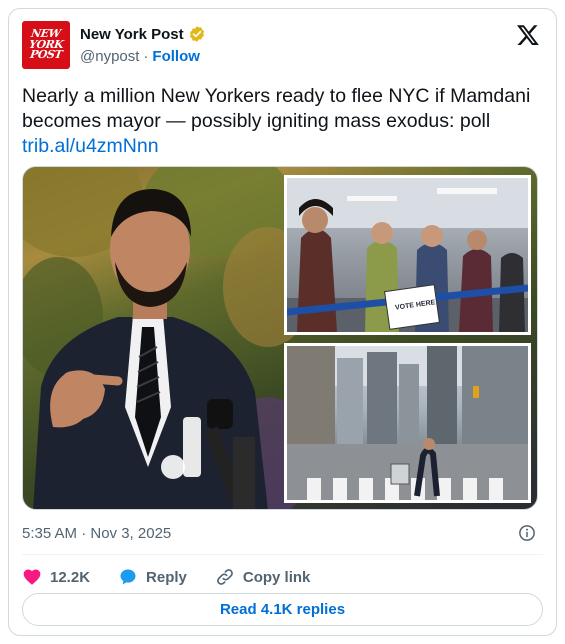  What do you see at coordinates (128, 577) in the screenshot?
I see `reply-bubble-icon` at bounding box center [128, 577].